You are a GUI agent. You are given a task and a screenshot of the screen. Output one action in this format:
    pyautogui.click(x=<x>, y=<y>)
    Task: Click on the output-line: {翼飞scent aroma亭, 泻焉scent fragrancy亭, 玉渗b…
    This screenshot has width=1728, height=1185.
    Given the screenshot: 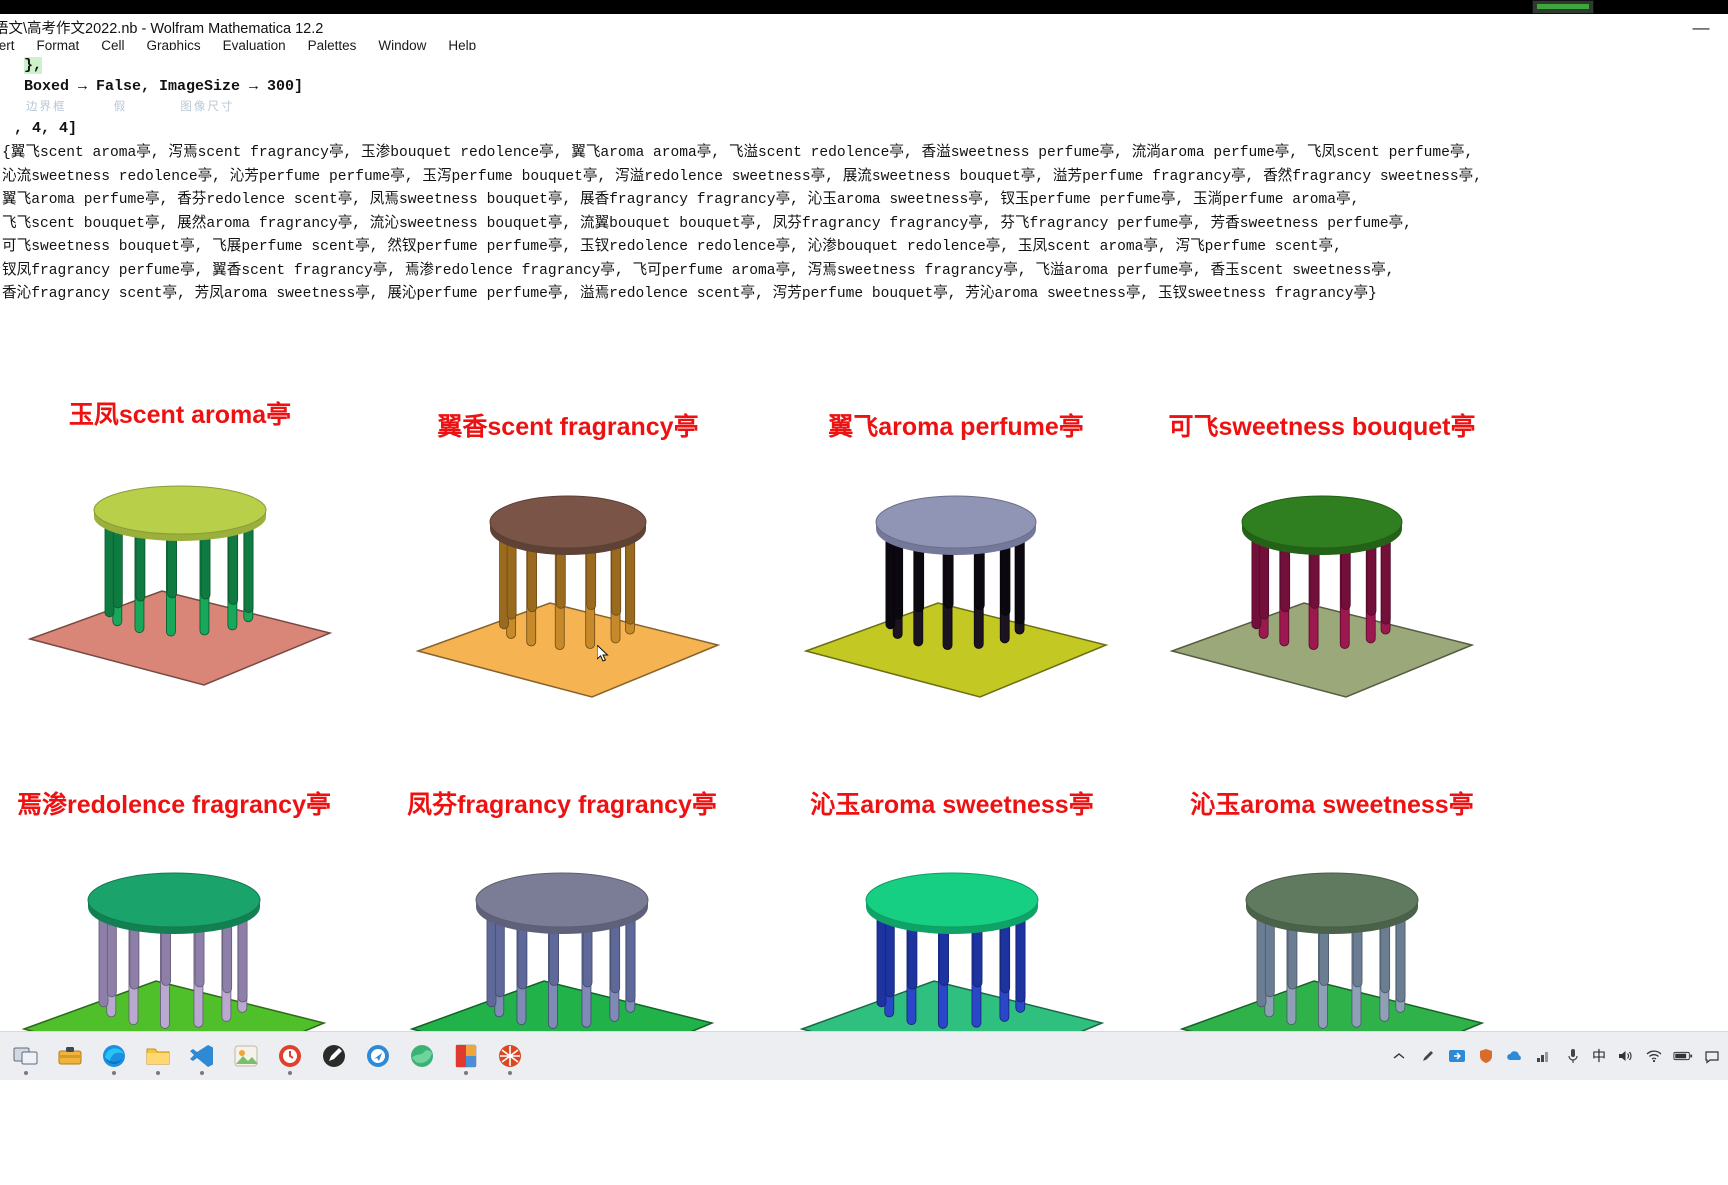 What is the action you would take?
    pyautogui.click(x=738, y=153)
    